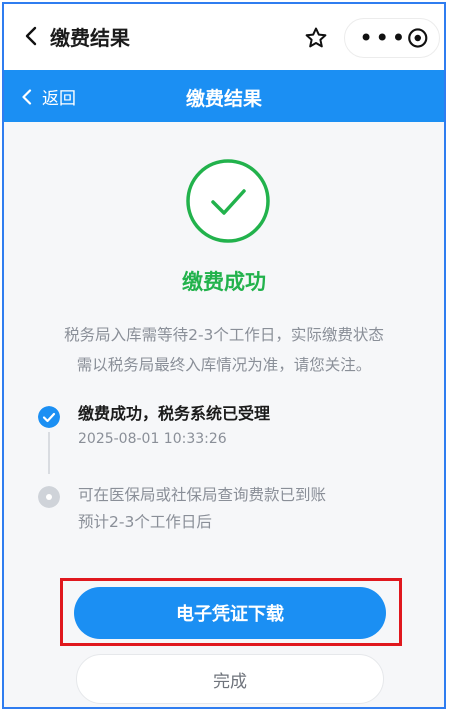 This screenshot has height=715, width=452. Describe the element at coordinates (224, 335) in the screenshot. I see `notice-line-1: 税务局入库需等待2-3个工作日，实际缴费状态` at that location.